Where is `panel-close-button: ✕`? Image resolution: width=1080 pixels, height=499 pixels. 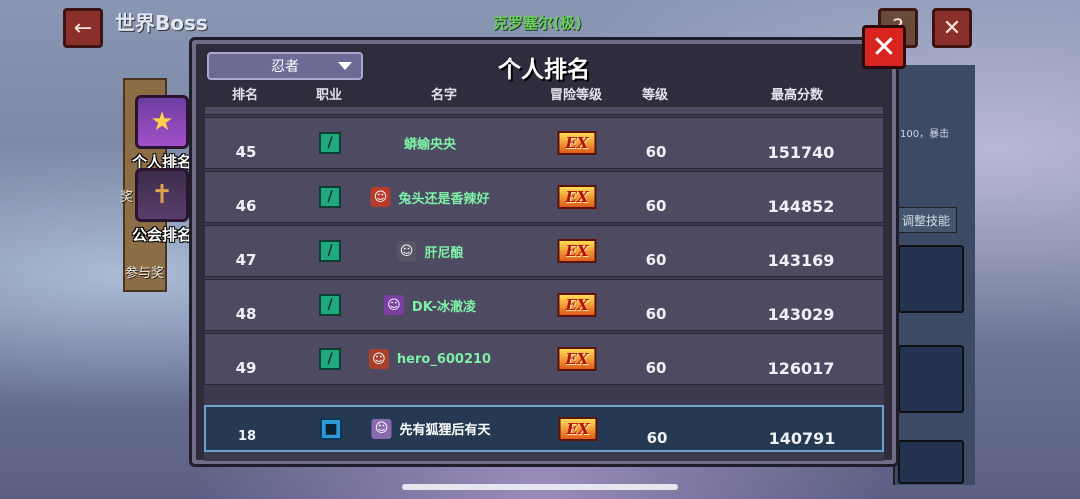
panel-close-button: ✕ is located at coordinates (884, 47).